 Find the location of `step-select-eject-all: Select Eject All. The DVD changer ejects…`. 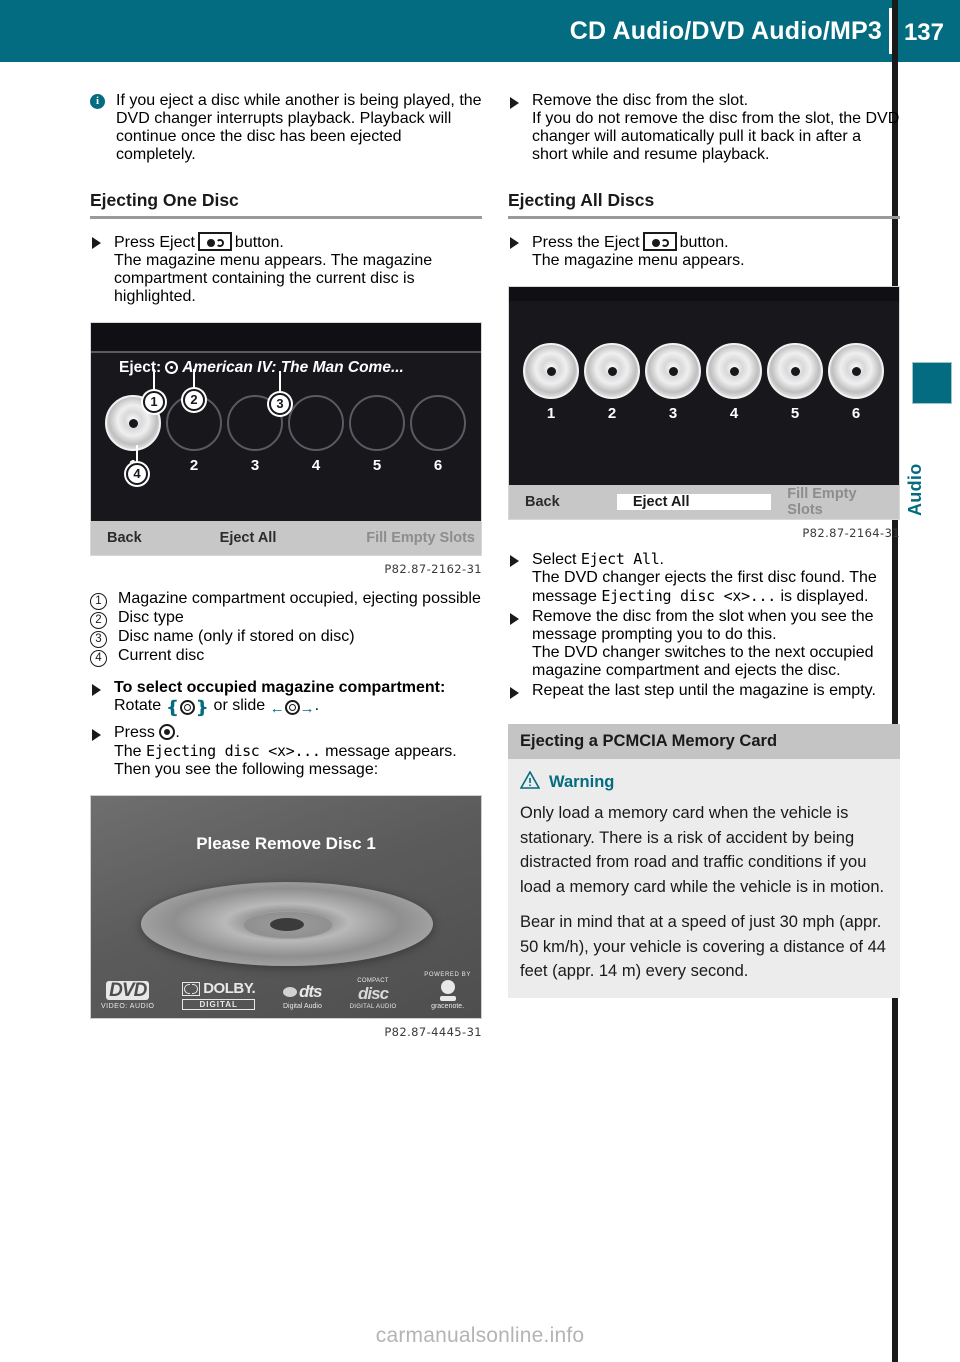

step-select-eject-all: Select Eject All. The DVD changer ejects… is located at coordinates (704, 578).